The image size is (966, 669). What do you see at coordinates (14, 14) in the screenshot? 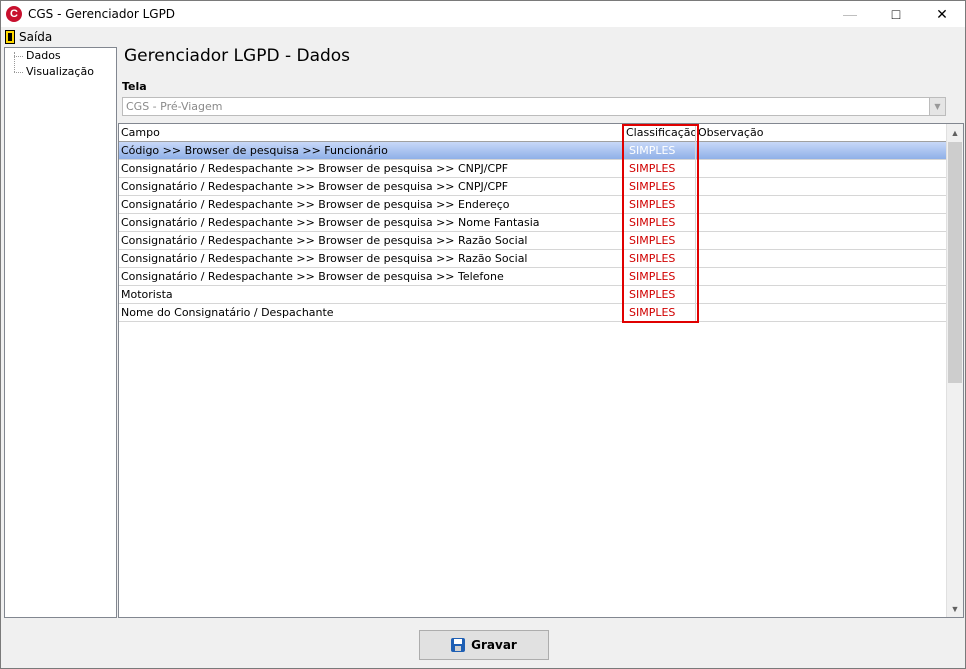
I see `app-logo-icon: C` at bounding box center [14, 14].